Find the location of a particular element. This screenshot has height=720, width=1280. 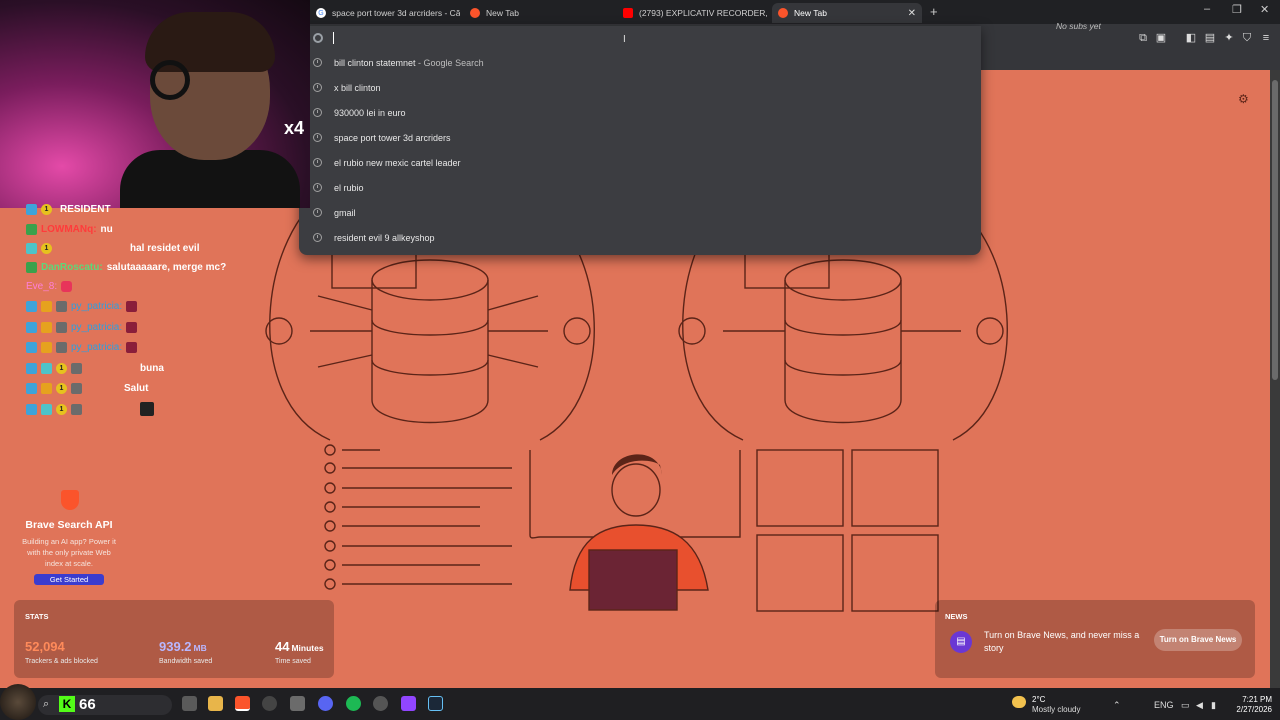

trackers-stat: 52,094 Trackers & ads blocked is located at coordinates (61, 651).